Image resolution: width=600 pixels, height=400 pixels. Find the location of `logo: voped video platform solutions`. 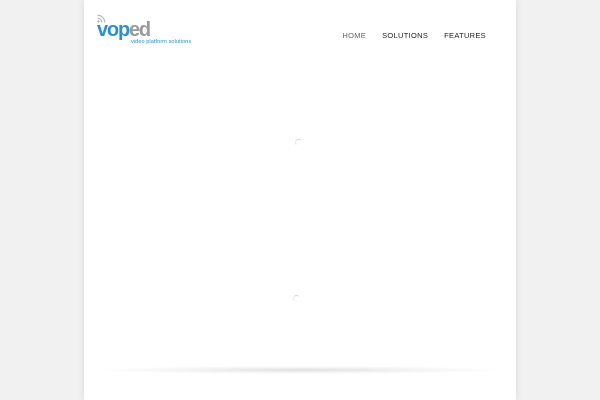

logo: voped video platform solutions is located at coordinates (147, 33).